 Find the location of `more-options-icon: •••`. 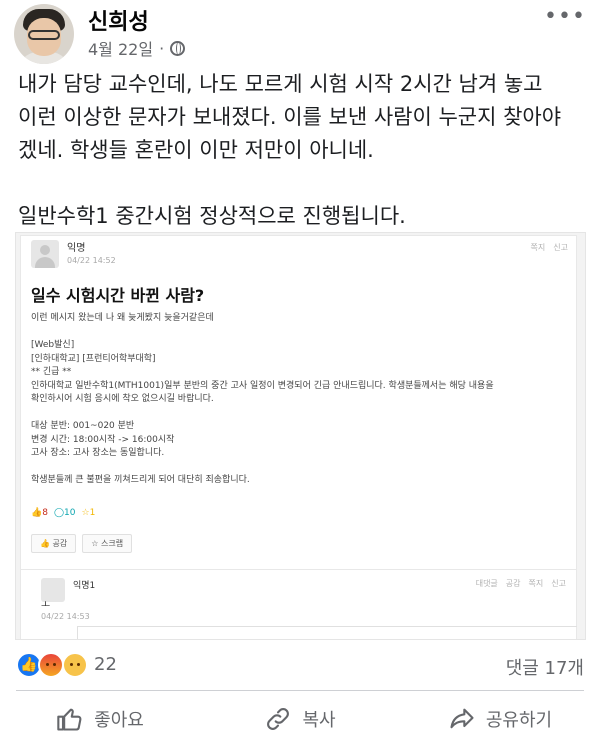

more-options-icon: ••• is located at coordinates (565, 16).